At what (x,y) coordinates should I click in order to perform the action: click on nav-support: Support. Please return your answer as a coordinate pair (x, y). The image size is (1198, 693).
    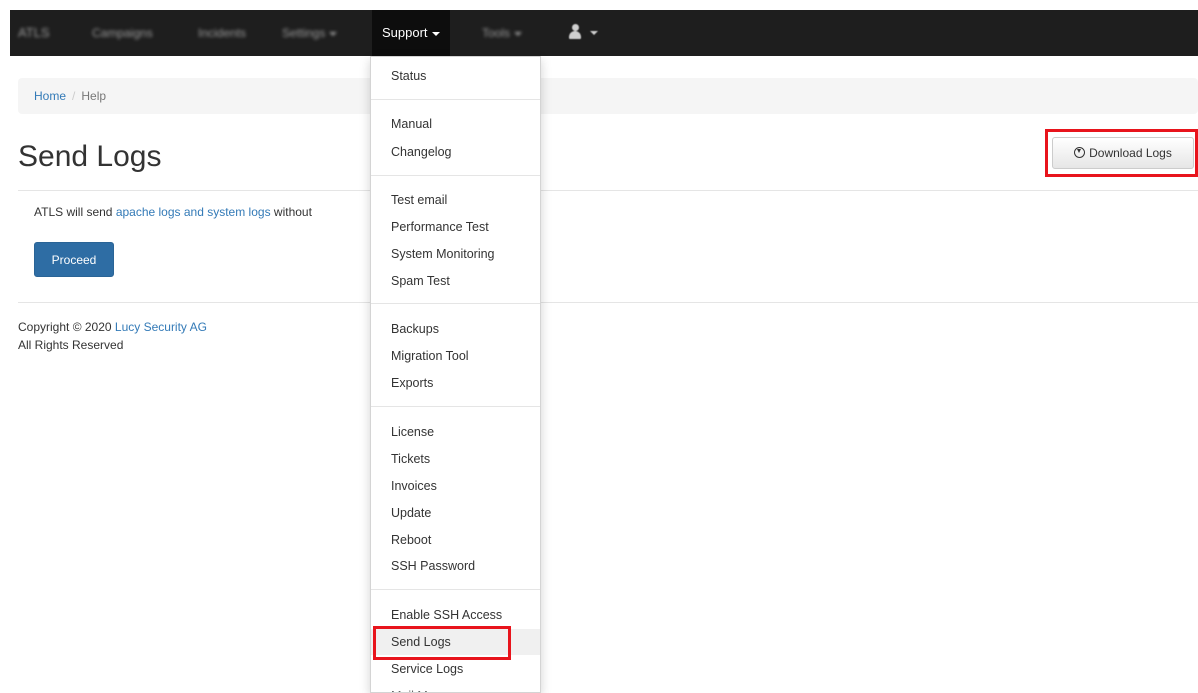
    Looking at the image, I should click on (411, 33).